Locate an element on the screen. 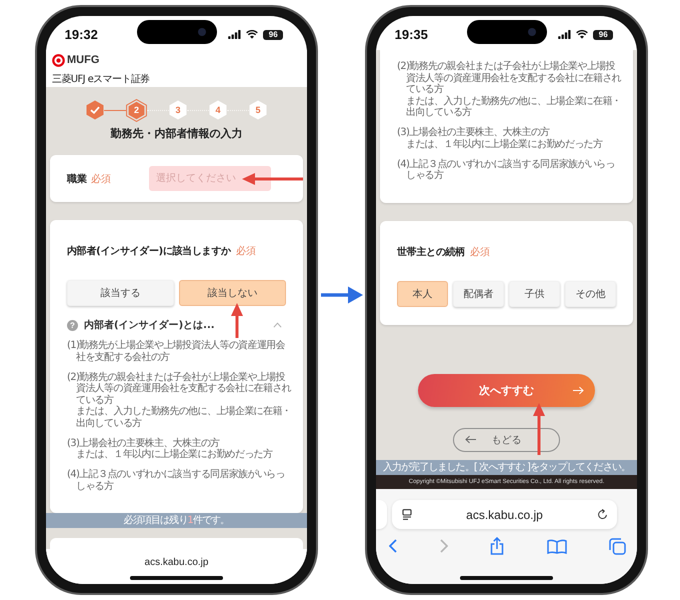 The height and width of the screenshot is (600, 680). page-icon is located at coordinates (407, 514).